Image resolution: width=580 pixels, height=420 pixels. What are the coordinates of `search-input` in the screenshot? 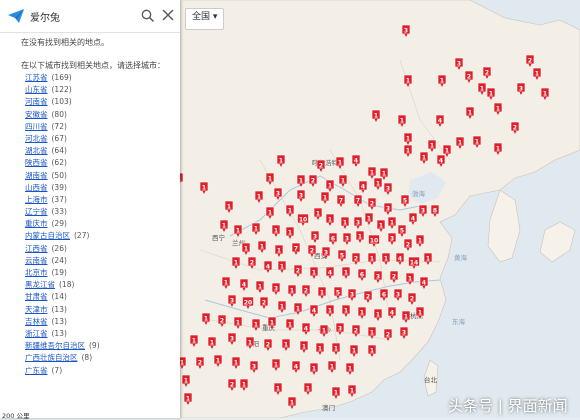 It's located at (80, 16).